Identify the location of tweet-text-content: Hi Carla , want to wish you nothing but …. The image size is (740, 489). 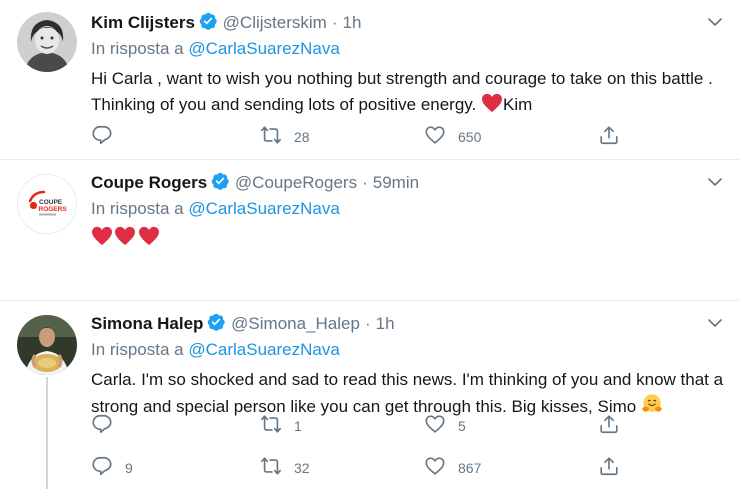
(402, 91).